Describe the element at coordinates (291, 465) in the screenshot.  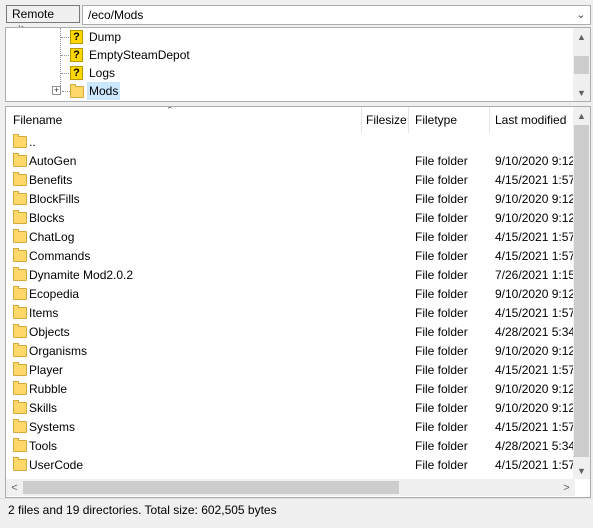
I see `table-row: UserCode File folder 4/15/2021 1:57:..` at that location.